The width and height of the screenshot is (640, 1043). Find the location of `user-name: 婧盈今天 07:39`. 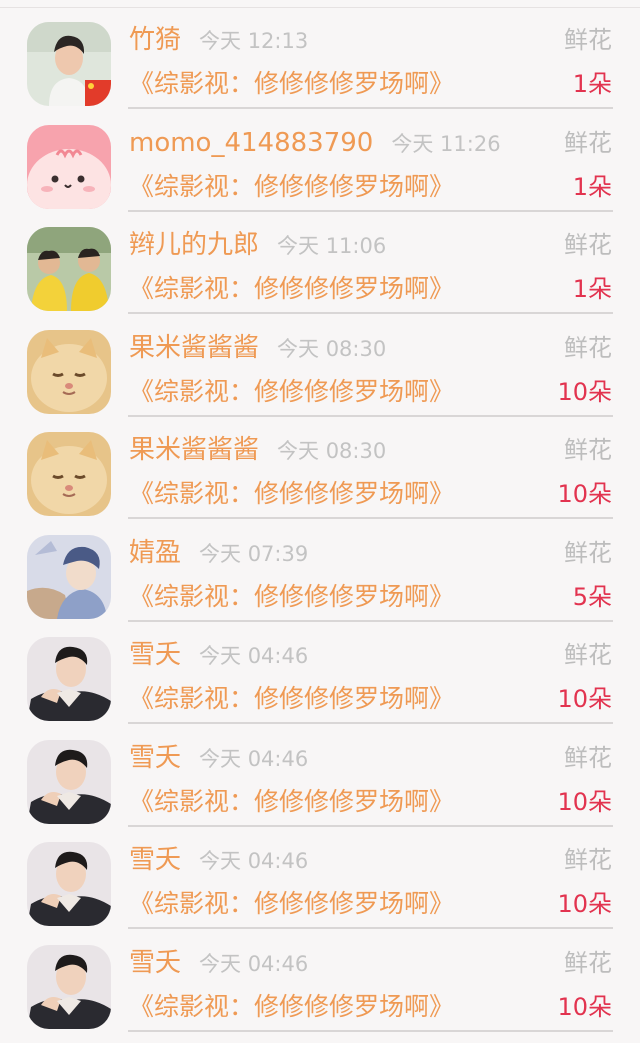

user-name: 婧盈今天 07:39 is located at coordinates (218, 553).